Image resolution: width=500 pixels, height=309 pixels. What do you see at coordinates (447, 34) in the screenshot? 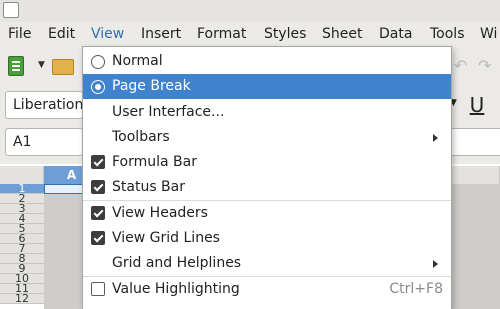
I see `menu-tools: Tools` at bounding box center [447, 34].